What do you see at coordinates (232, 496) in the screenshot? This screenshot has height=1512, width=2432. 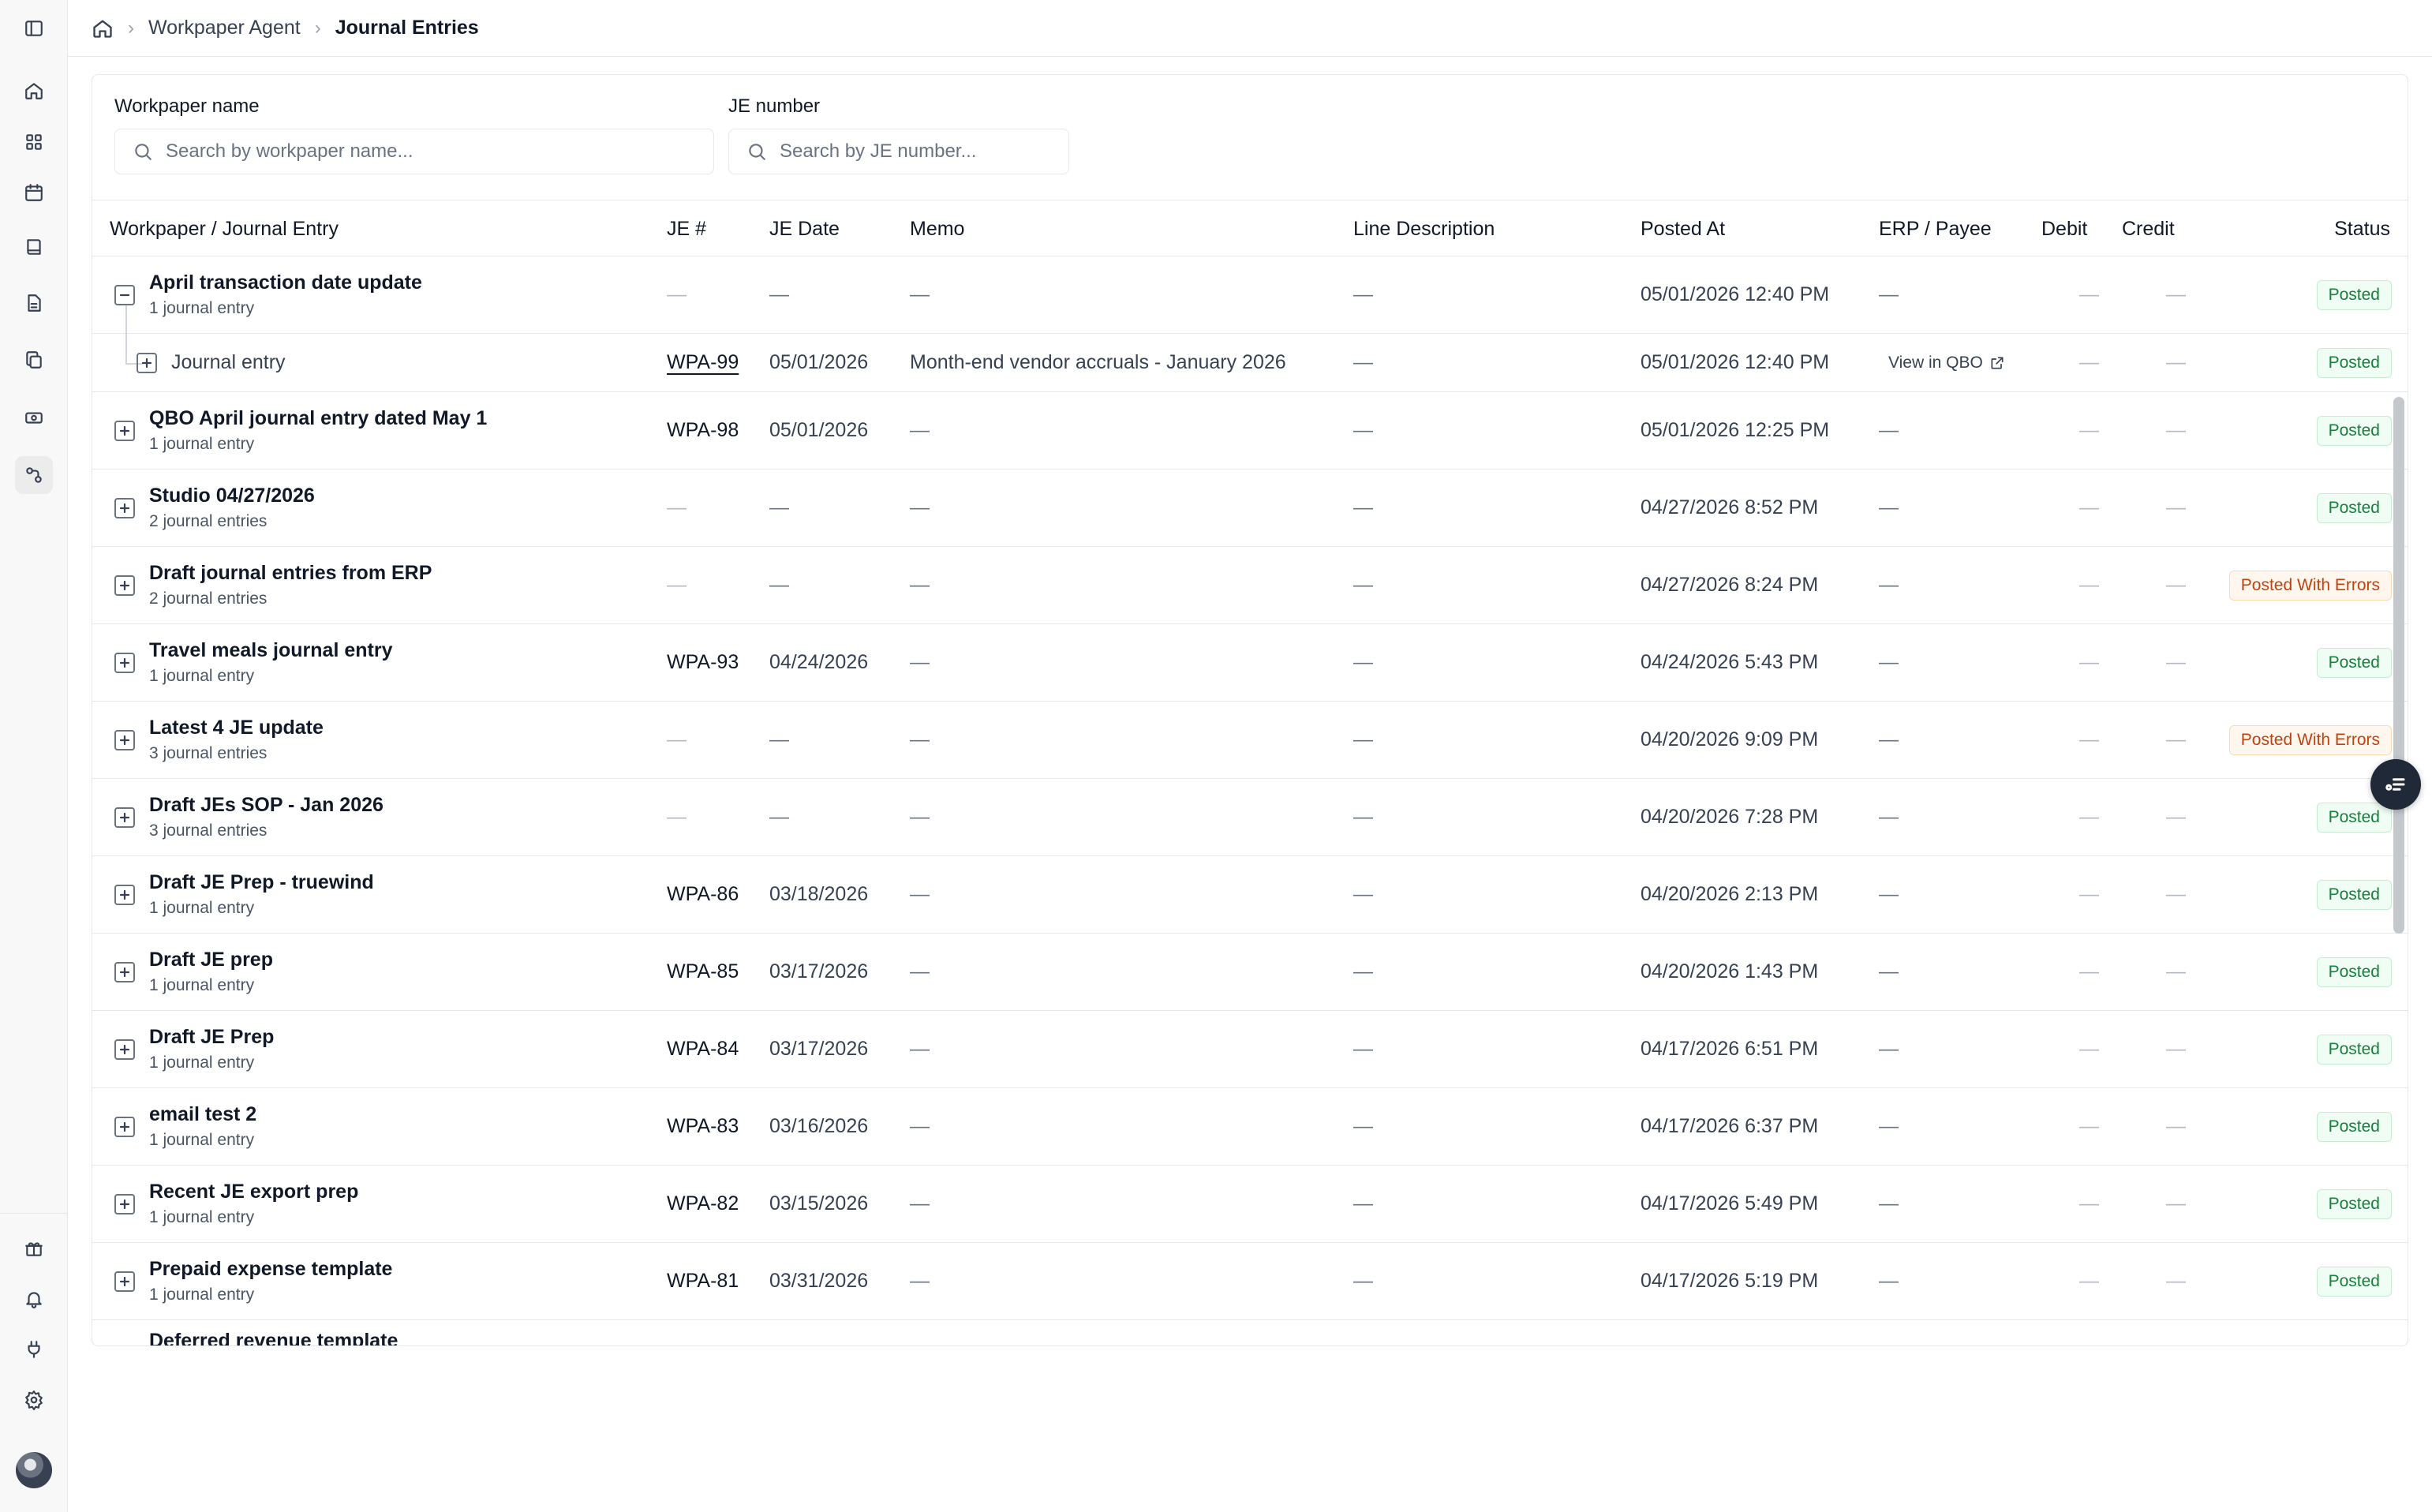 I see `workpaper-title: Studio 04/27/2026` at bounding box center [232, 496].